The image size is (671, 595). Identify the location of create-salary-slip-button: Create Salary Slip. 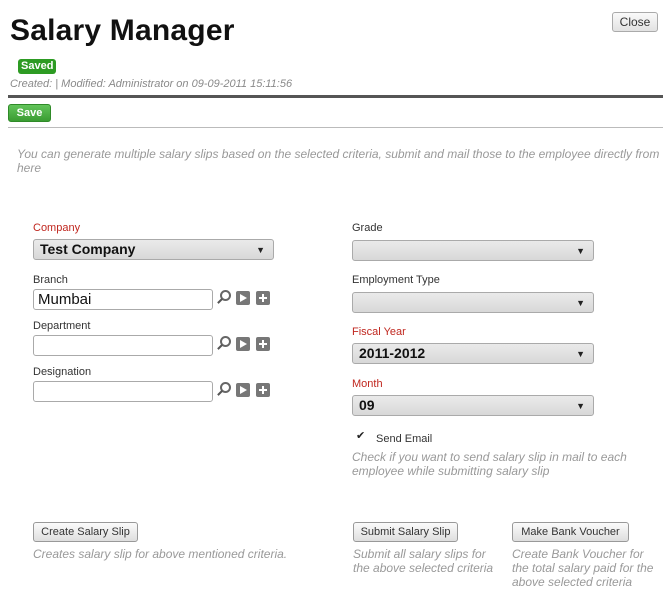
(85, 532).